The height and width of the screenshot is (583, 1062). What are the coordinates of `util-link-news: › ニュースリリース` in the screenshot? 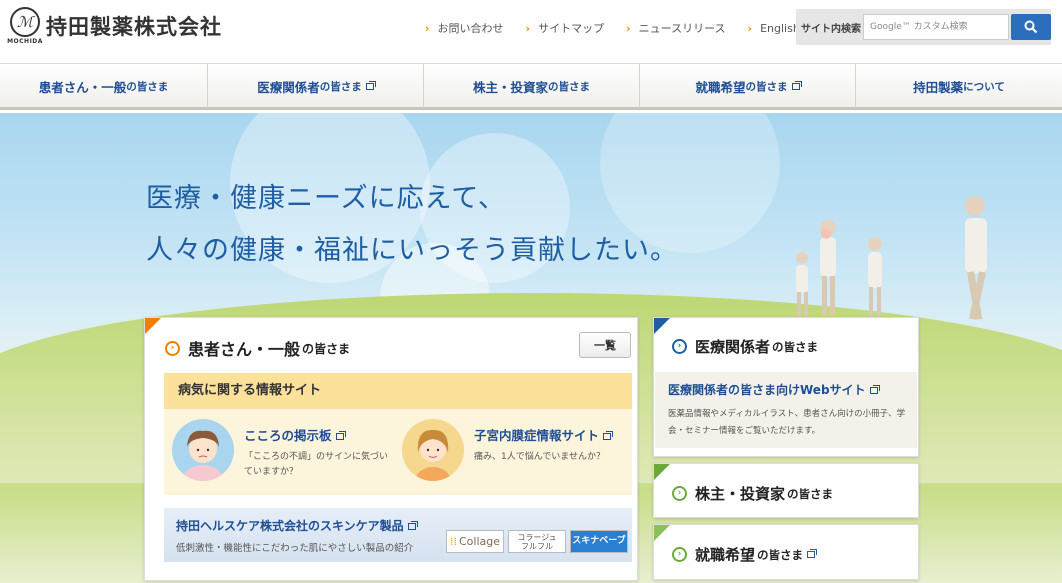 It's located at (675, 28).